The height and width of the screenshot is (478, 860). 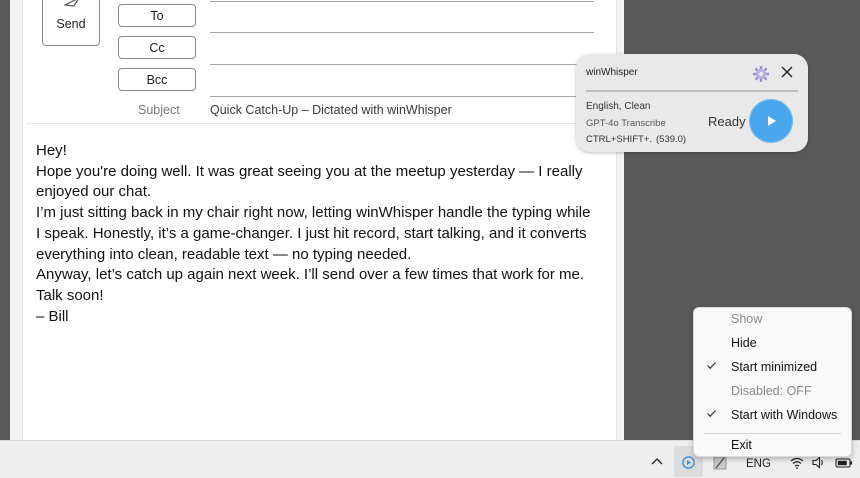 What do you see at coordinates (758, 464) in the screenshot?
I see `input-language: ENG` at bounding box center [758, 464].